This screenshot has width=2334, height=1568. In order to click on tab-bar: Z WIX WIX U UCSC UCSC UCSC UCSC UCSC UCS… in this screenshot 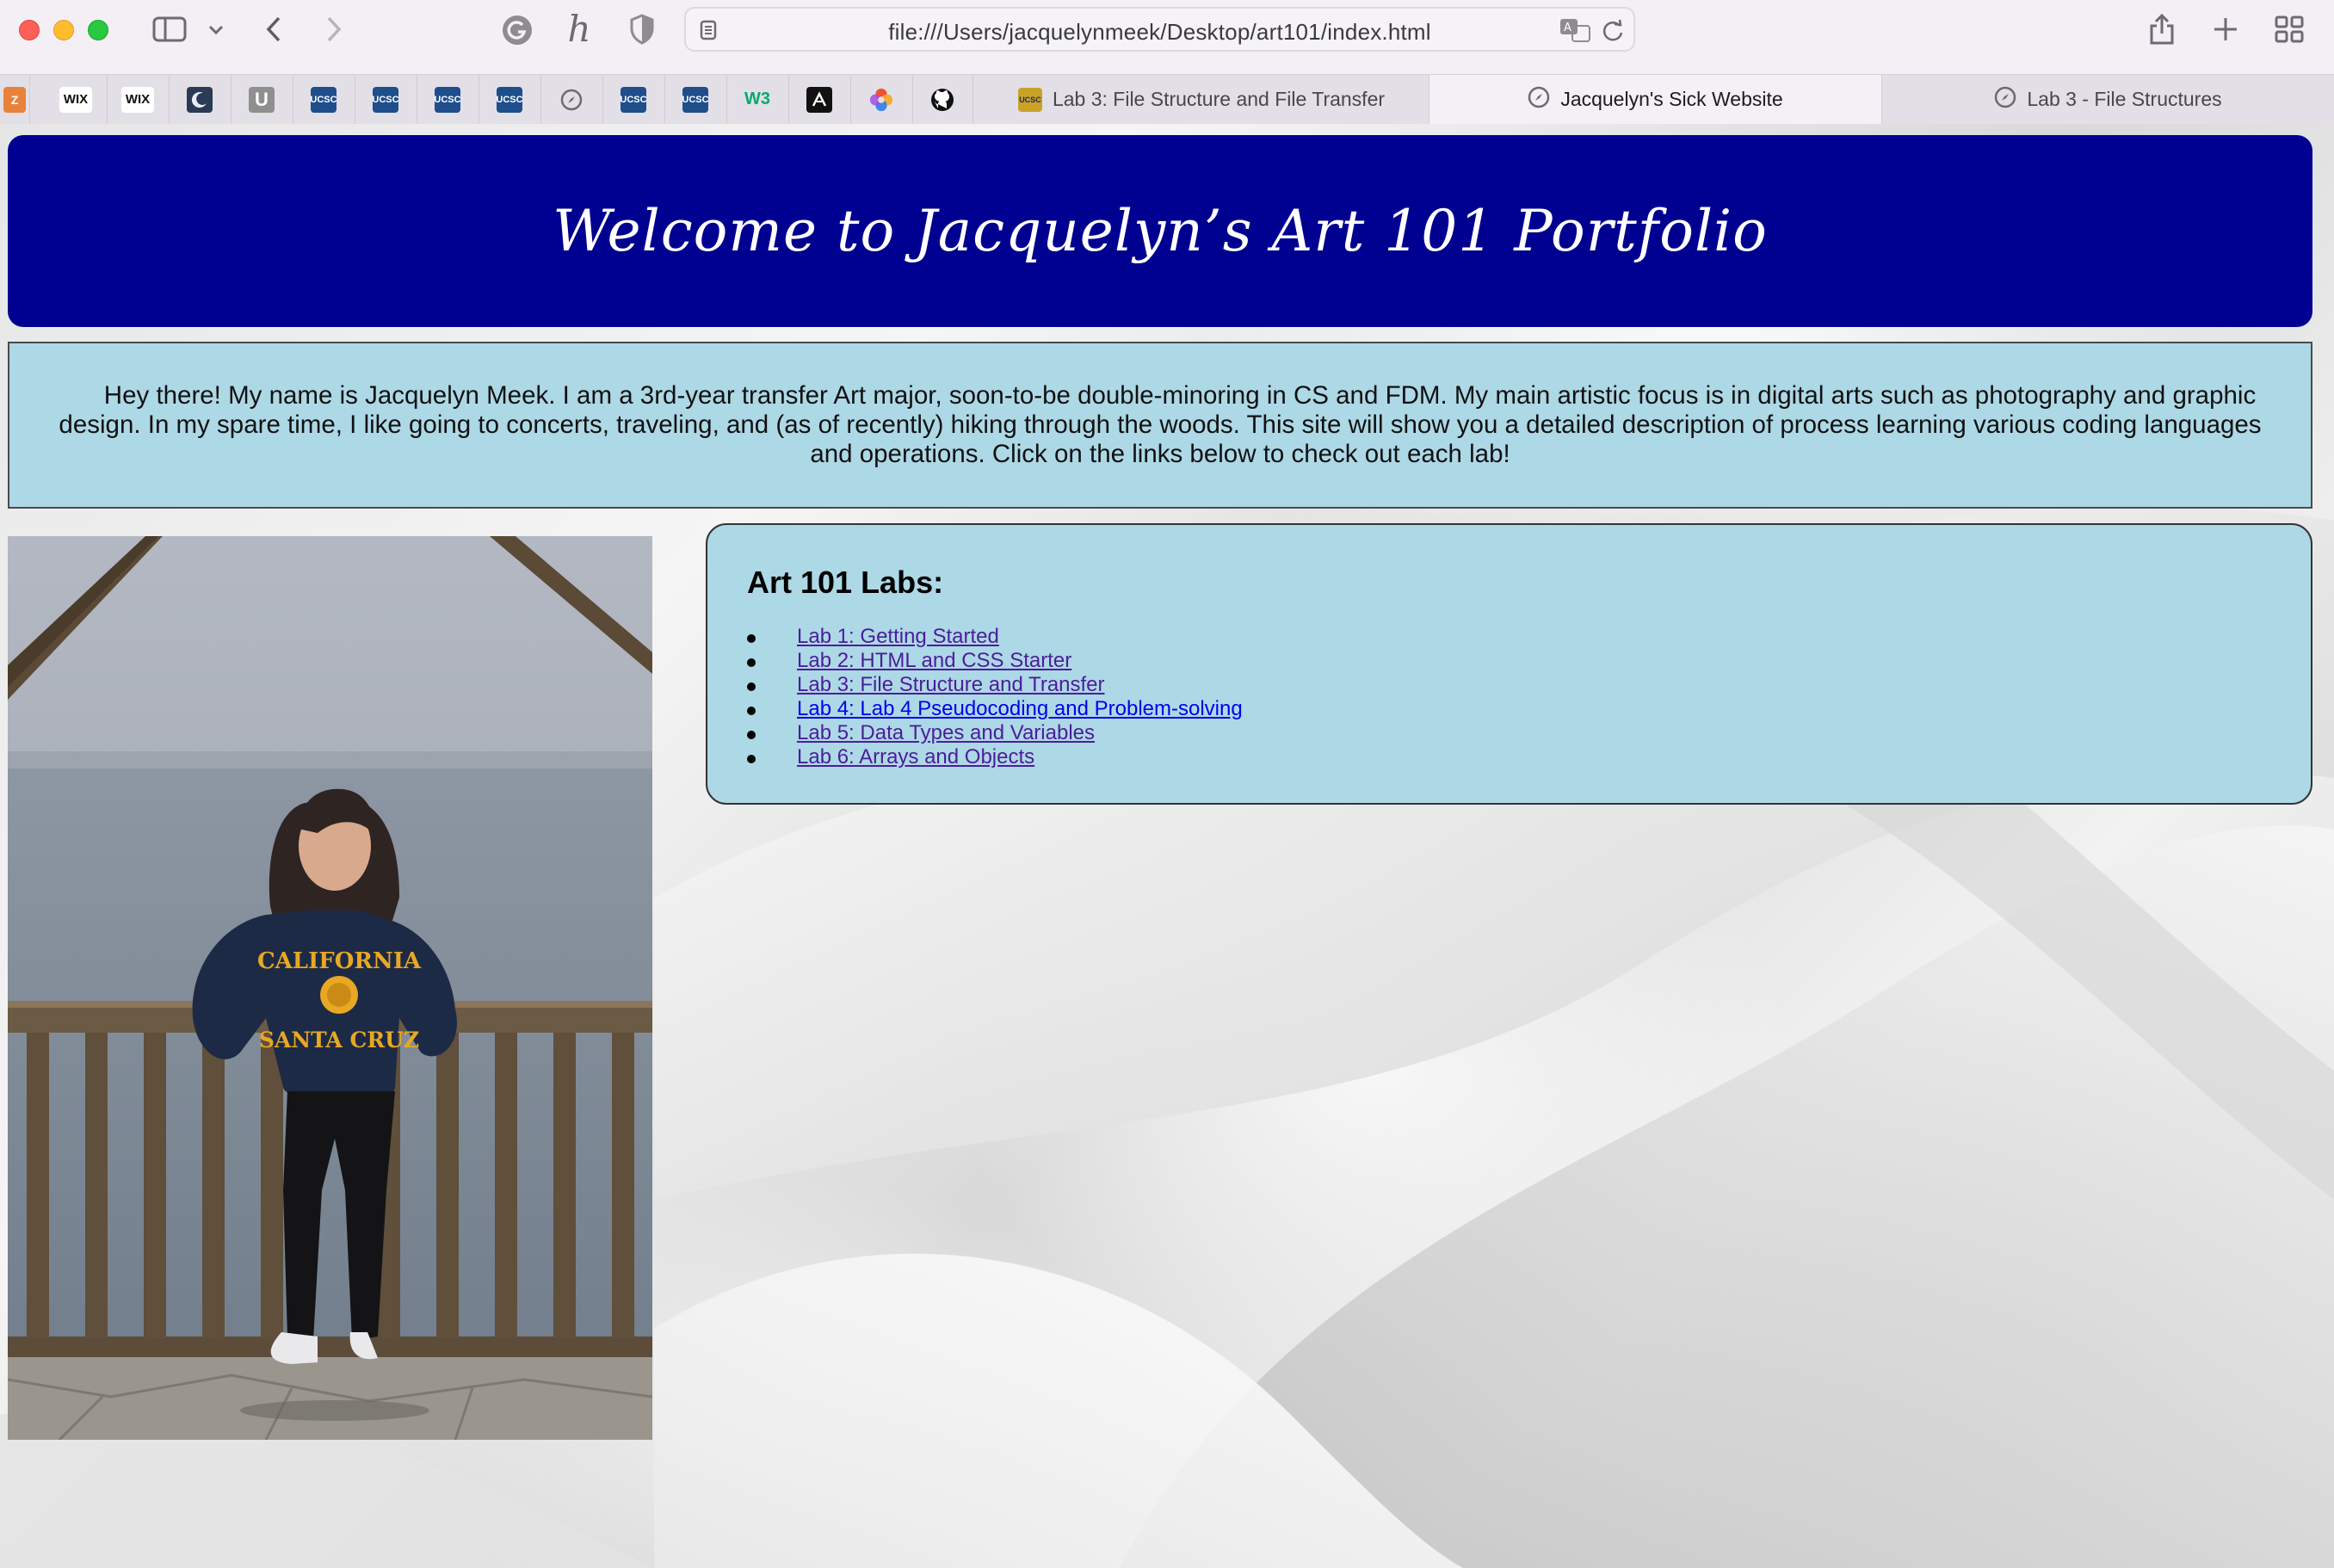, I will do `click(1167, 100)`.